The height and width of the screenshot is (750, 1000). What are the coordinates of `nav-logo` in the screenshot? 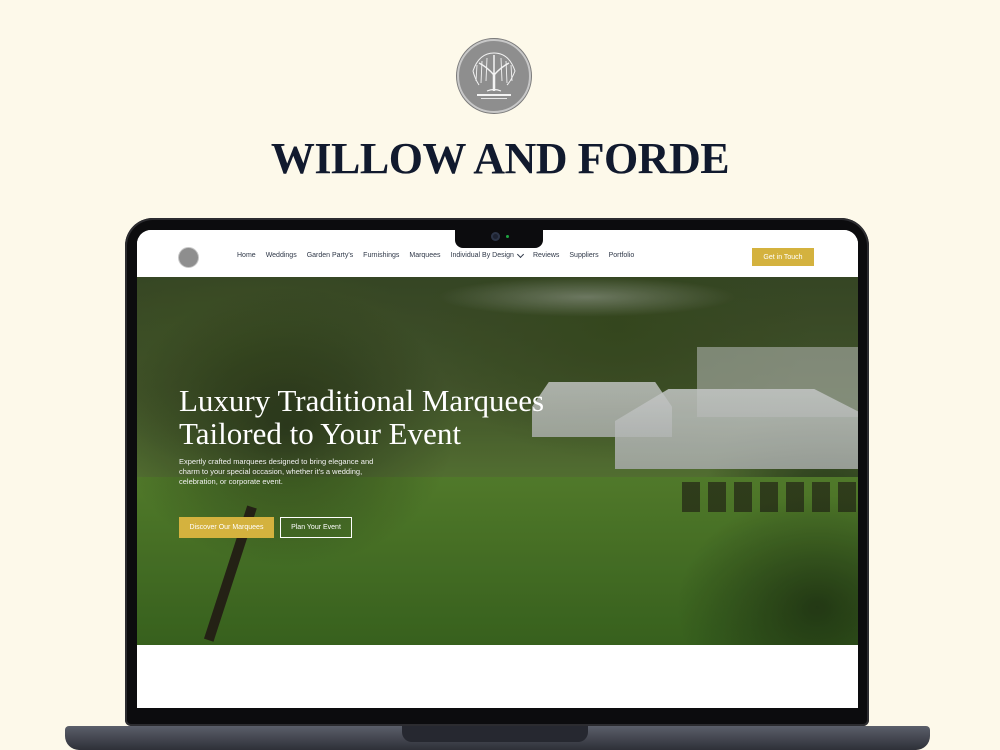 It's located at (188, 257).